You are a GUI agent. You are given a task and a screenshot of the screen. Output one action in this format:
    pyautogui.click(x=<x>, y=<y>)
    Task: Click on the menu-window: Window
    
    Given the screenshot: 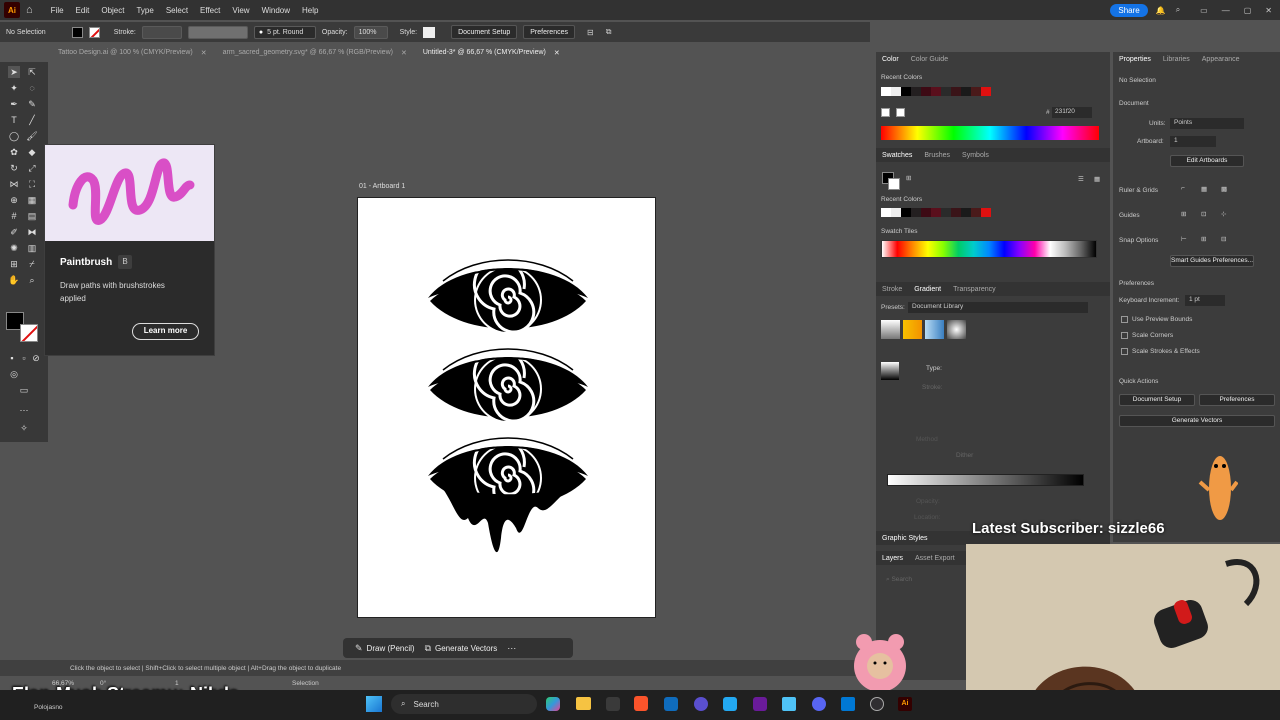 What is the action you would take?
    pyautogui.click(x=276, y=10)
    